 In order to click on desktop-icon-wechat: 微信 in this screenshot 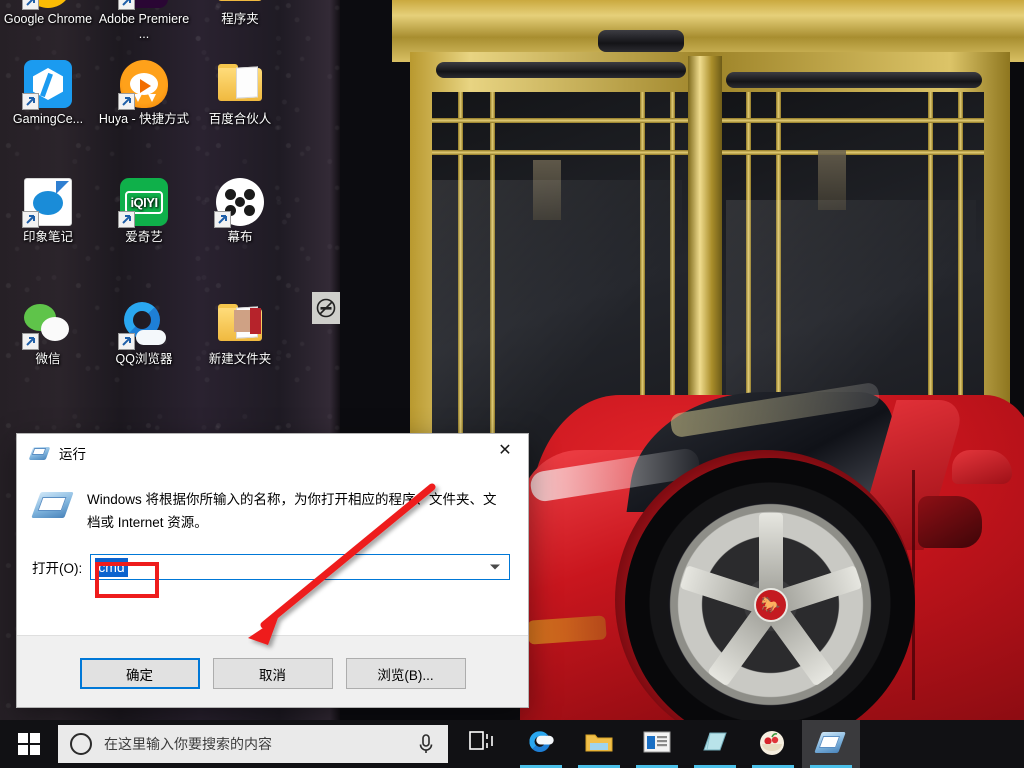, I will do `click(48, 333)`.